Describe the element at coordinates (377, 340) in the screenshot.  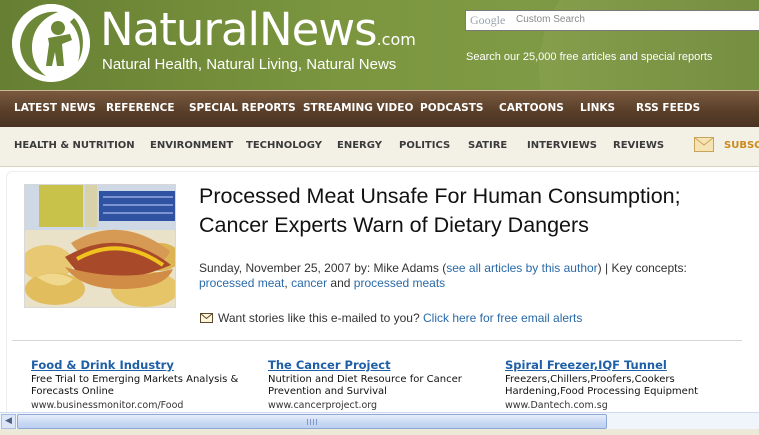
I see `divider` at that location.